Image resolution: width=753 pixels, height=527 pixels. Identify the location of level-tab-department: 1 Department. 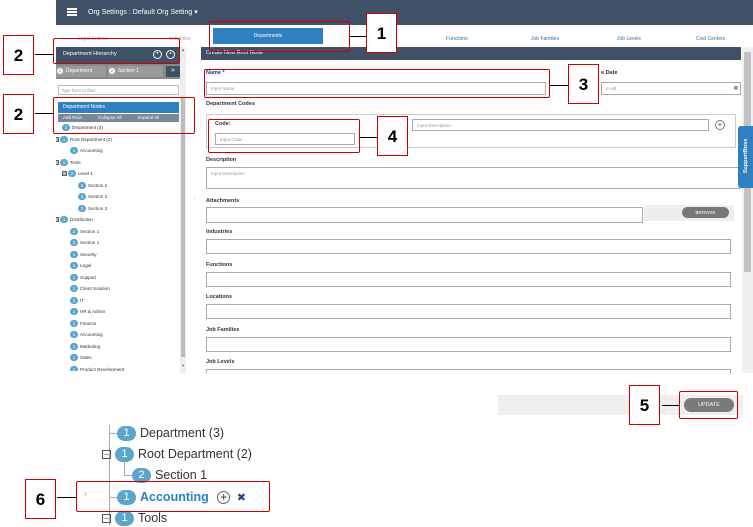
(81, 71).